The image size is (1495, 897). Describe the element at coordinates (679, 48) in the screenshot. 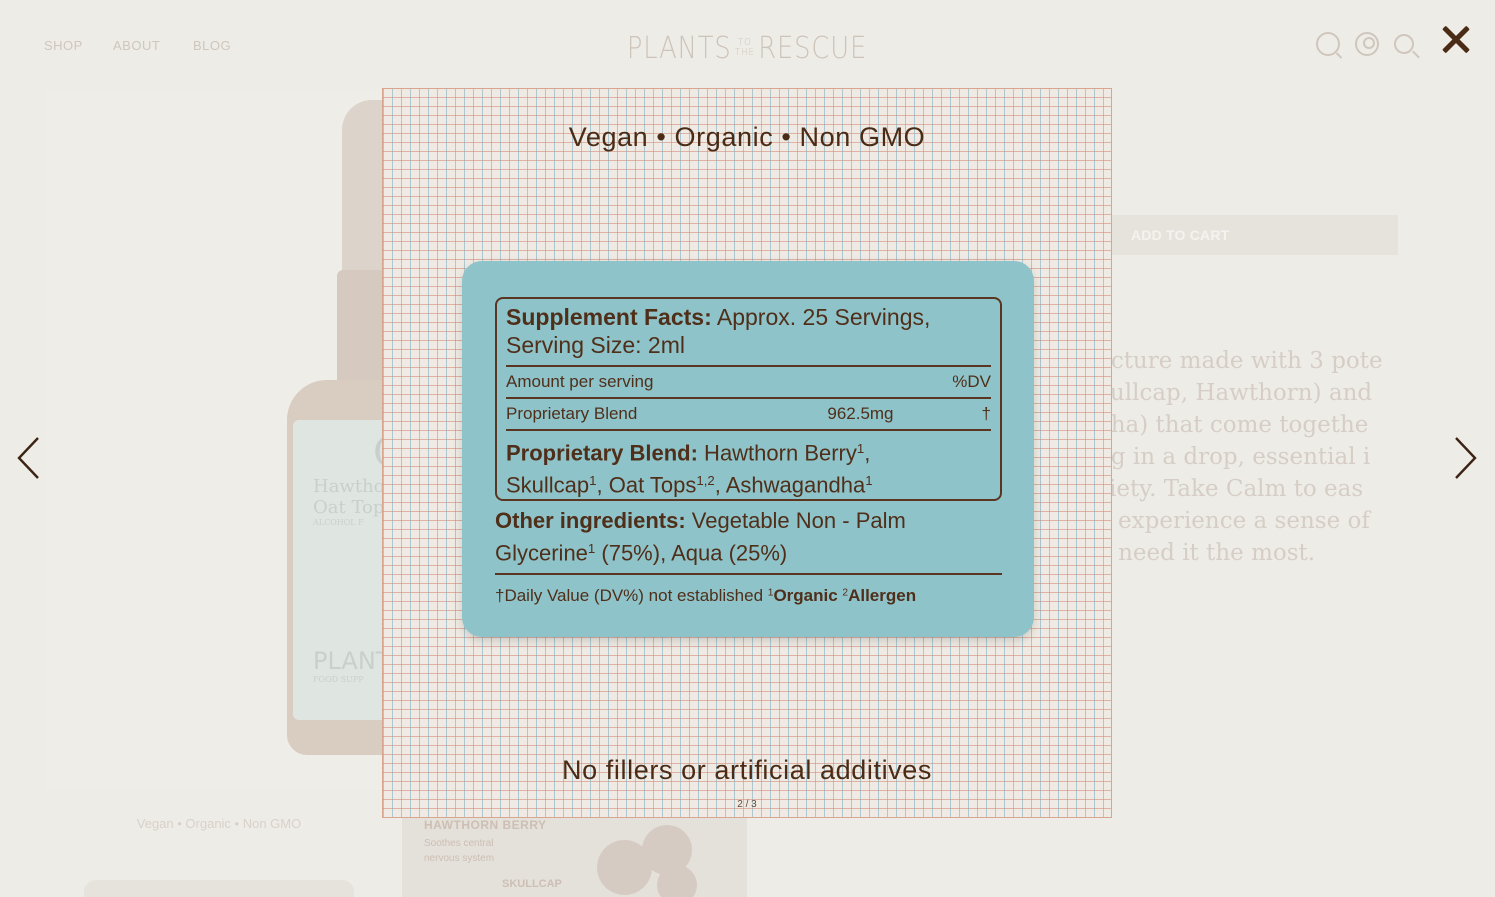

I see `logo-word-left: PLANTS` at that location.